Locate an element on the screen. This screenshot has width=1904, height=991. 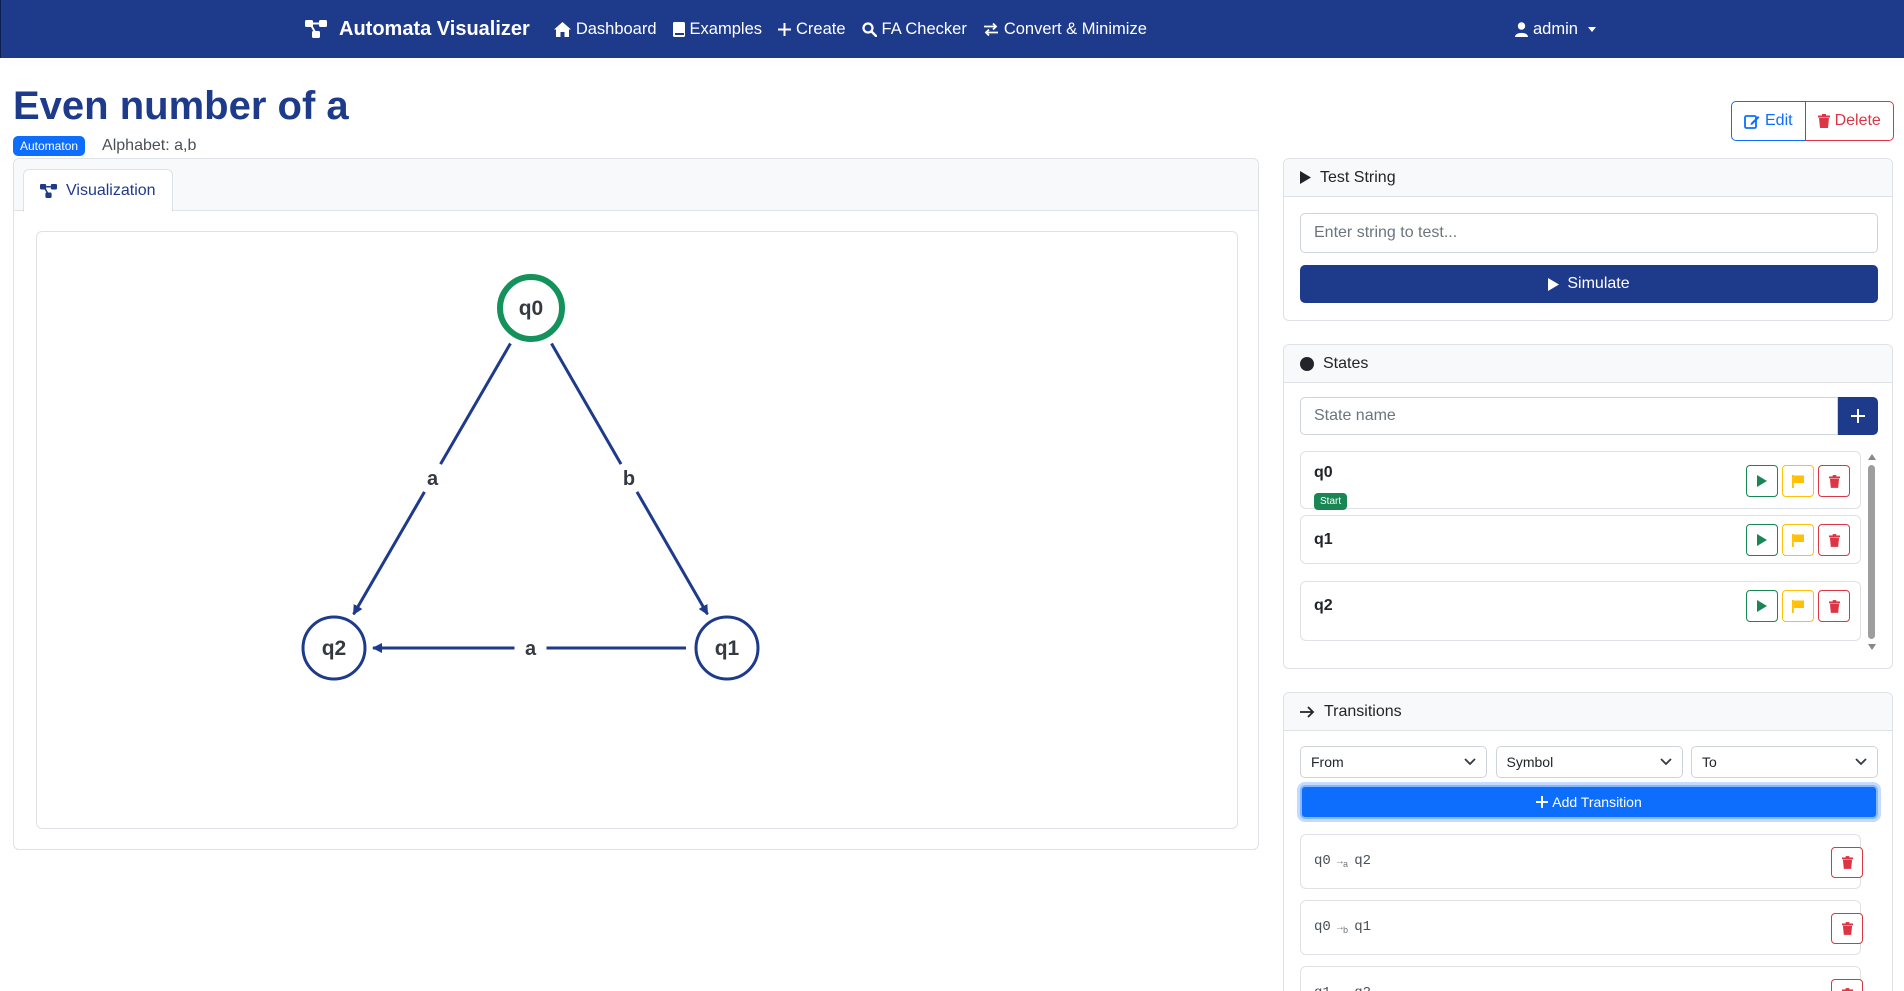
transitions-header: Transitions is located at coordinates (1588, 712).